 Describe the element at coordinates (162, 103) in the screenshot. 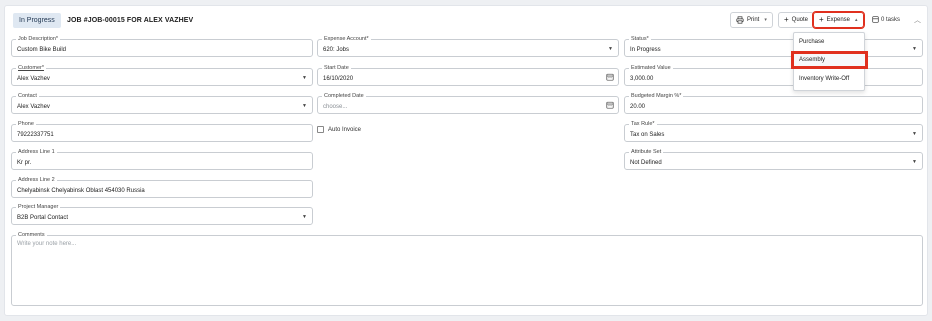

I see `contact-select: Contact Alex Vazhev ▼` at that location.